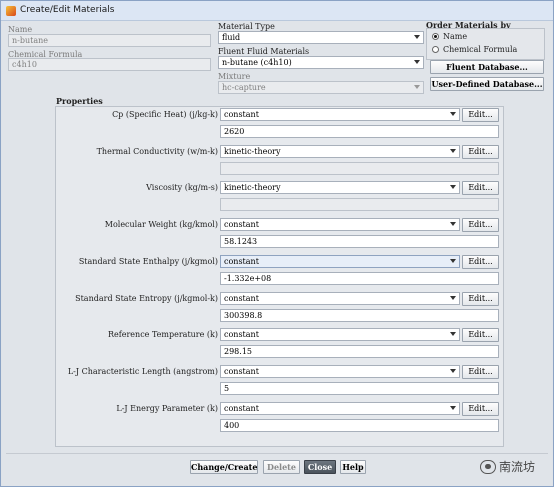 The image size is (554, 487). I want to click on mixture-label: Mixture, so click(234, 76).